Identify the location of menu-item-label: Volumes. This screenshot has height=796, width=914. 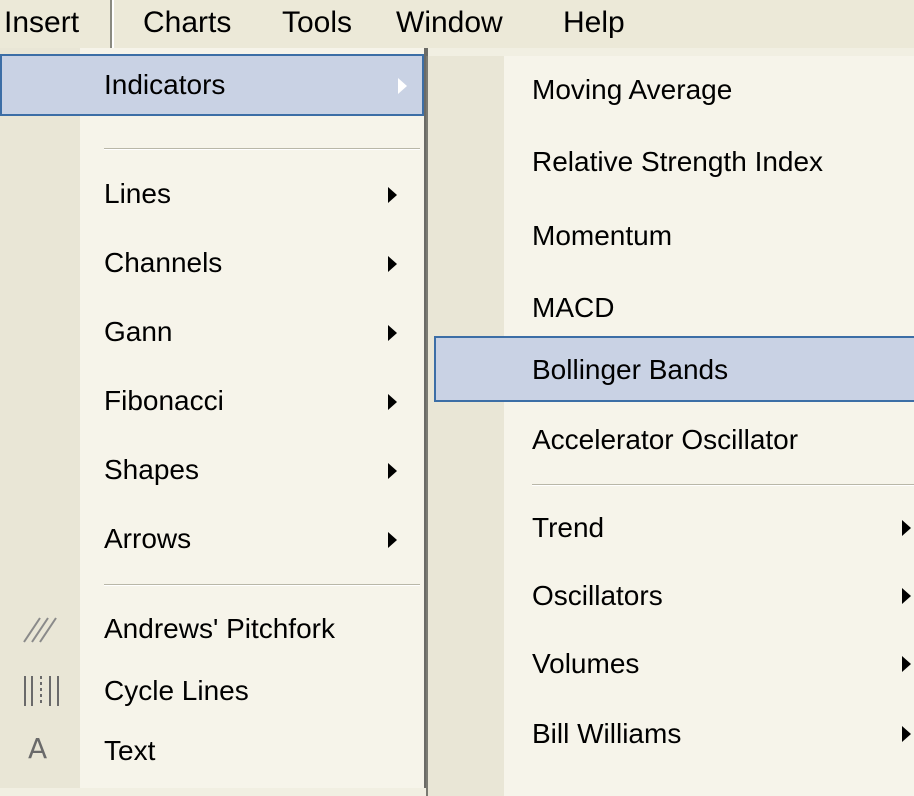
(586, 663).